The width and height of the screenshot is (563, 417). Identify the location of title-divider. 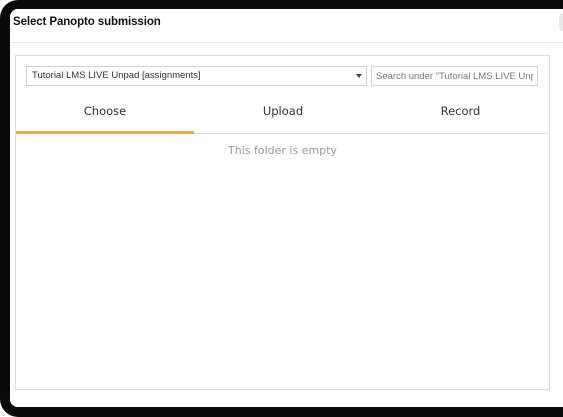
(286, 42).